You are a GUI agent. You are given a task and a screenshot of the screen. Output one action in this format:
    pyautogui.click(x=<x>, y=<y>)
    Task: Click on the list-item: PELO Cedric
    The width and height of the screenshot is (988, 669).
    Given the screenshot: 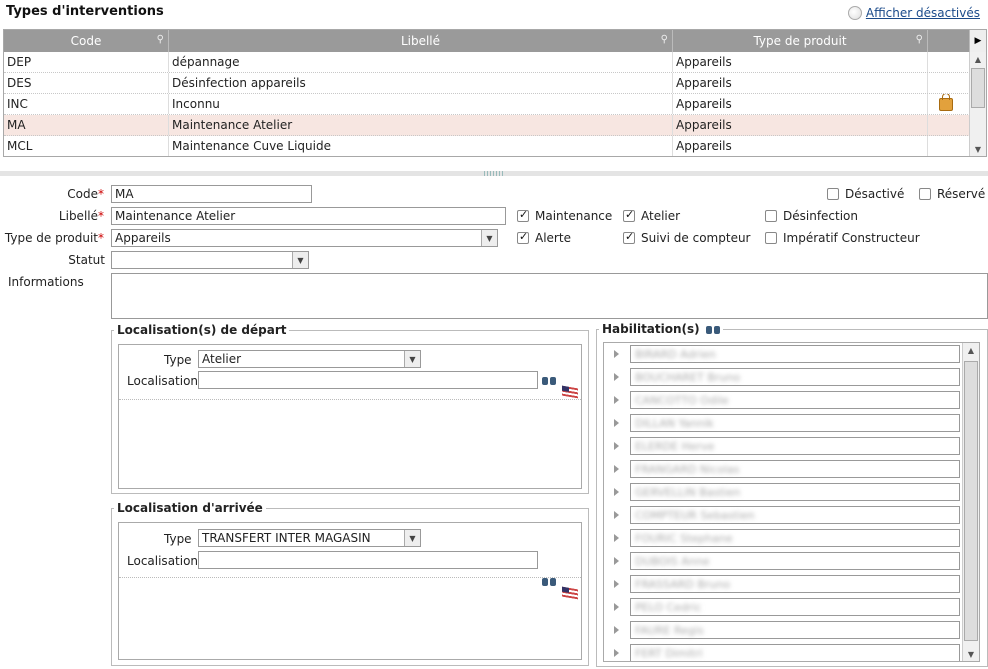 What is the action you would take?
    pyautogui.click(x=784, y=607)
    